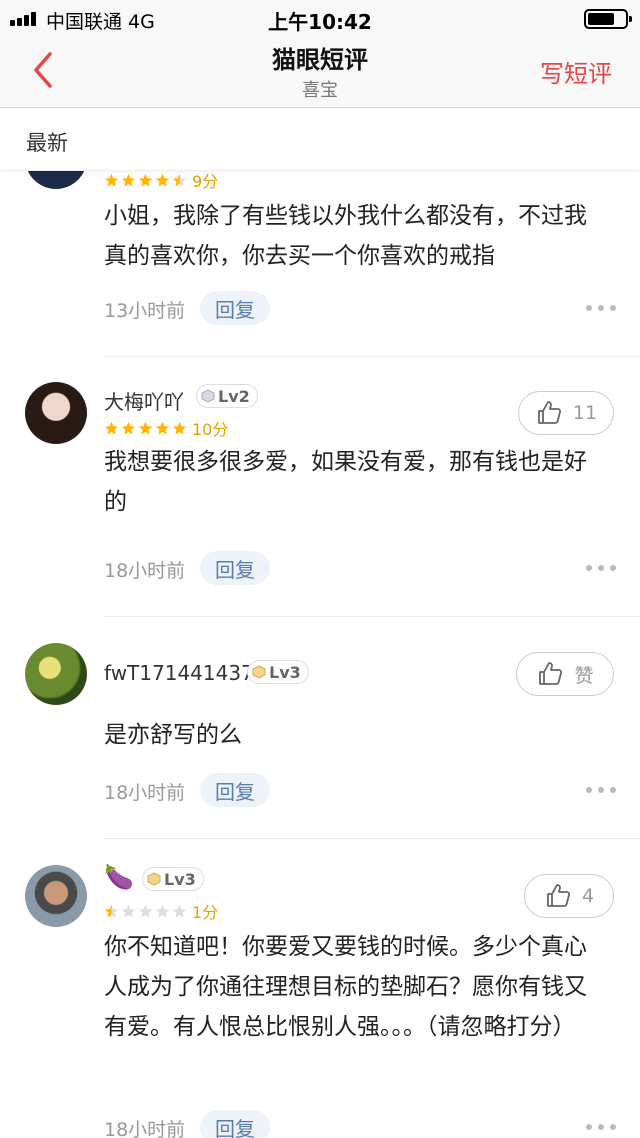 The image size is (640, 1138). I want to click on rating-score: 1分, so click(205, 912).